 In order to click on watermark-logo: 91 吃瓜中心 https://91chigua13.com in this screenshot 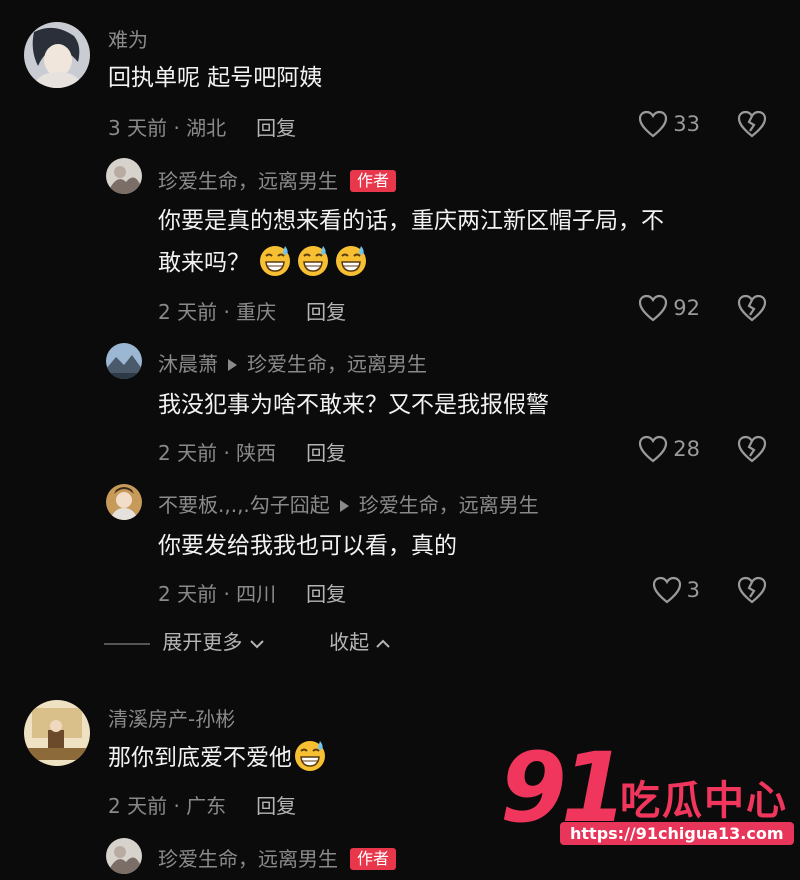, I will do `click(650, 794)`.